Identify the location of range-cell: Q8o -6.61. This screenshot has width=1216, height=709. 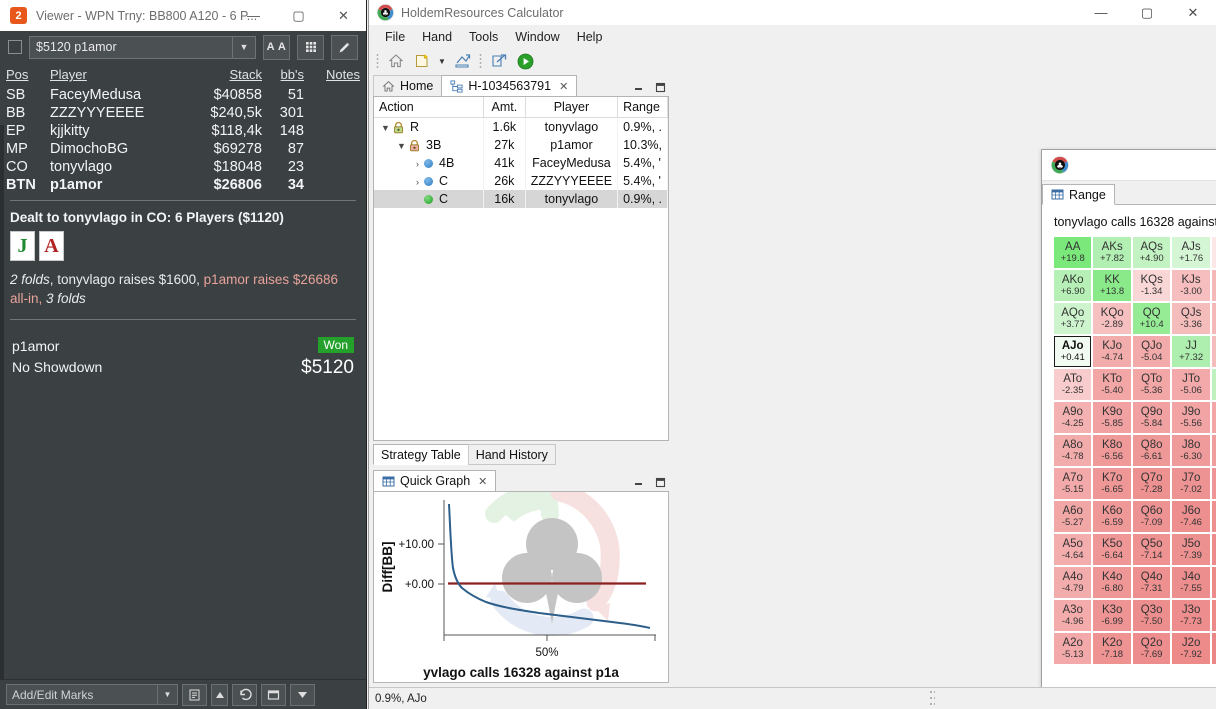
(1151, 450).